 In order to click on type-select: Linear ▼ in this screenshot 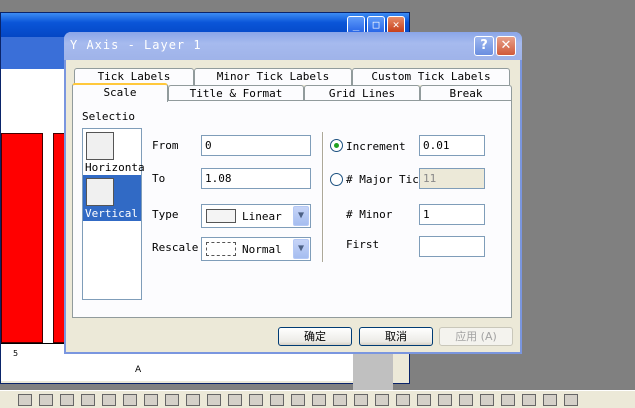, I will do `click(256, 216)`.